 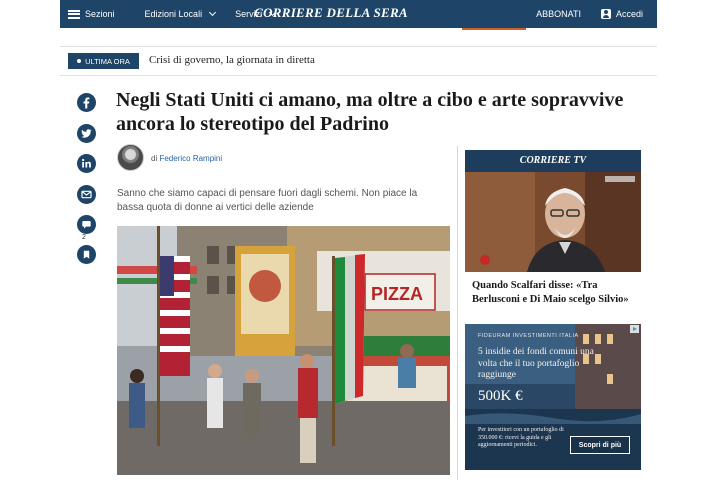 I want to click on photo-pizza-sign: PIZZA, so click(x=397, y=294).